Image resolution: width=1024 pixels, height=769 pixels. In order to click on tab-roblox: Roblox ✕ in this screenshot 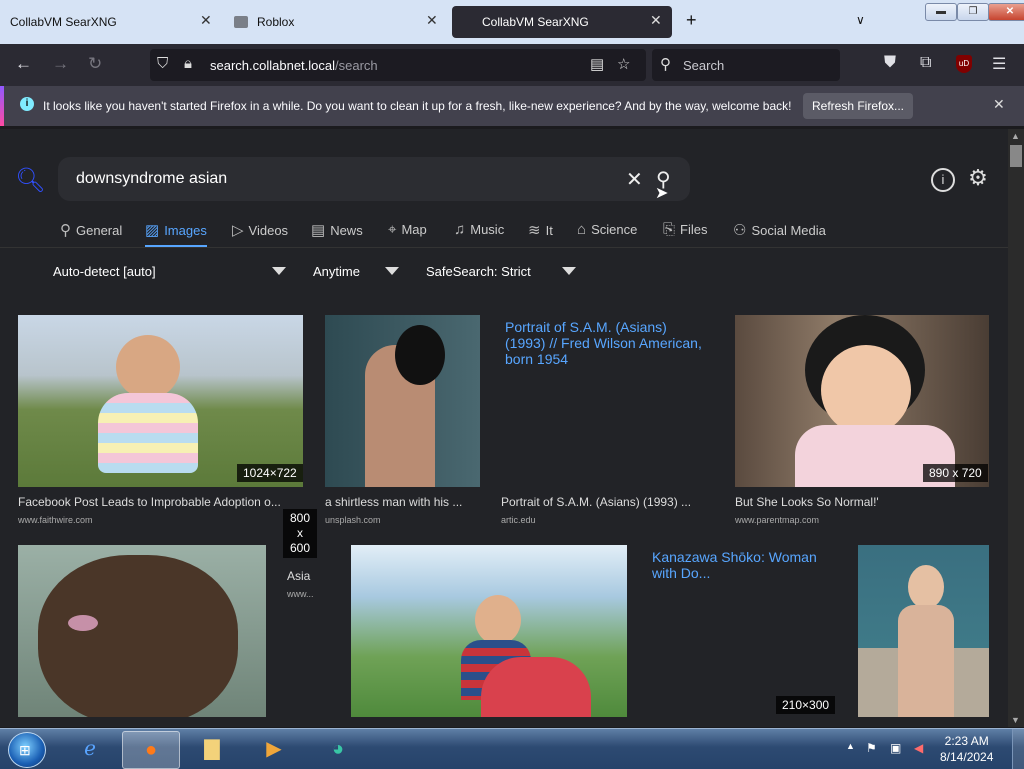, I will do `click(336, 22)`.